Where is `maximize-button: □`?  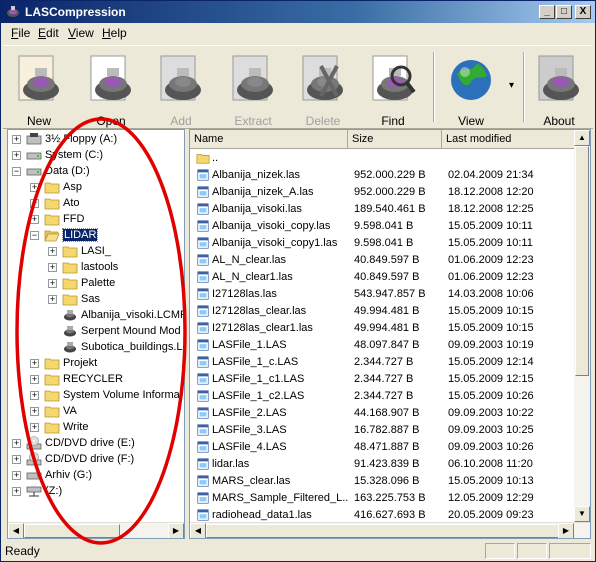 maximize-button: □ is located at coordinates (564, 12).